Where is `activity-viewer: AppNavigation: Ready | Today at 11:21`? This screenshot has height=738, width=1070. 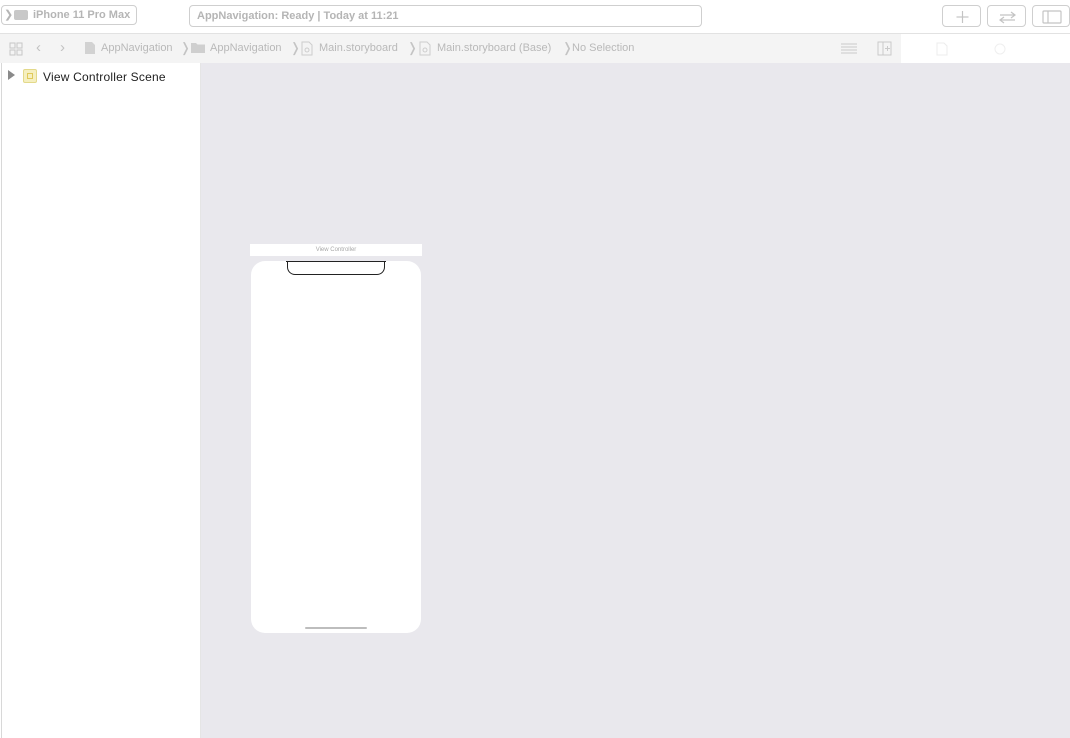 activity-viewer: AppNavigation: Ready | Today at 11:21 is located at coordinates (445, 16).